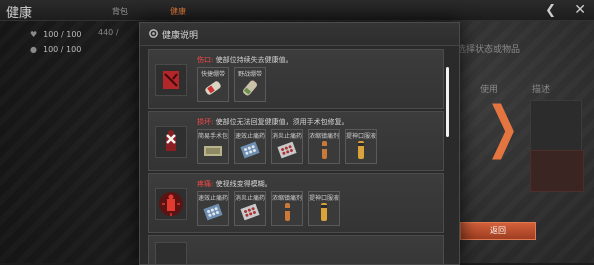  Describe the element at coordinates (557, 171) in the screenshot. I see `right-medkit-card` at that location.